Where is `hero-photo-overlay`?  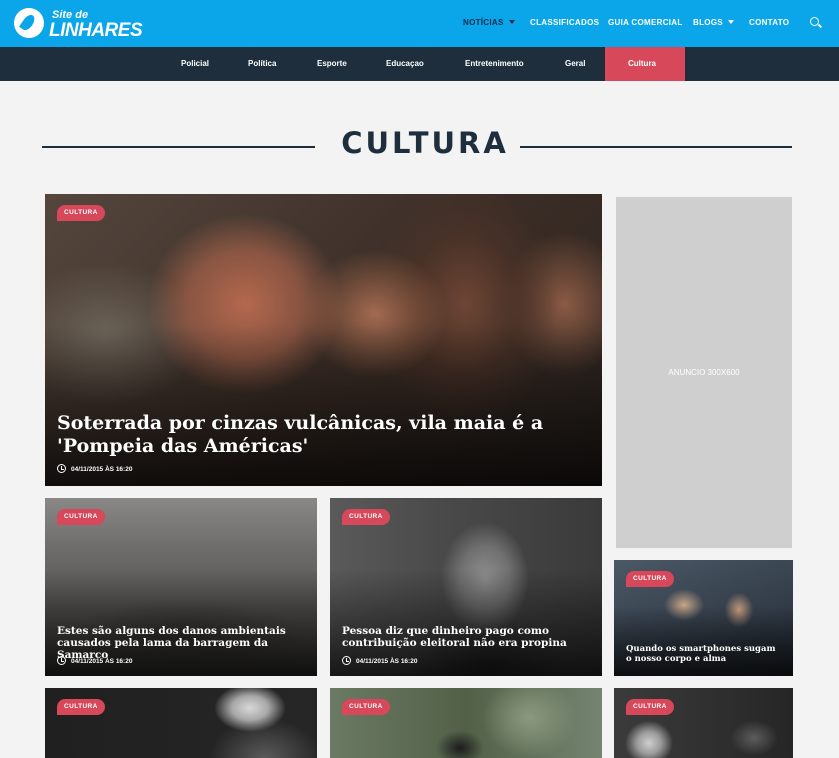
hero-photo-overlay is located at coordinates (323, 405).